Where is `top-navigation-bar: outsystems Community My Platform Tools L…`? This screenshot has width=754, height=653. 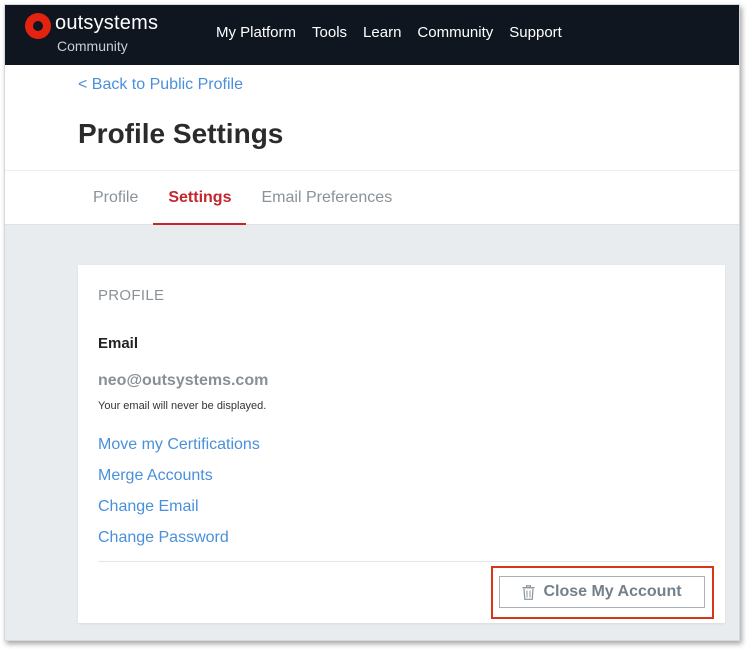 top-navigation-bar: outsystems Community My Platform Tools L… is located at coordinates (372, 35).